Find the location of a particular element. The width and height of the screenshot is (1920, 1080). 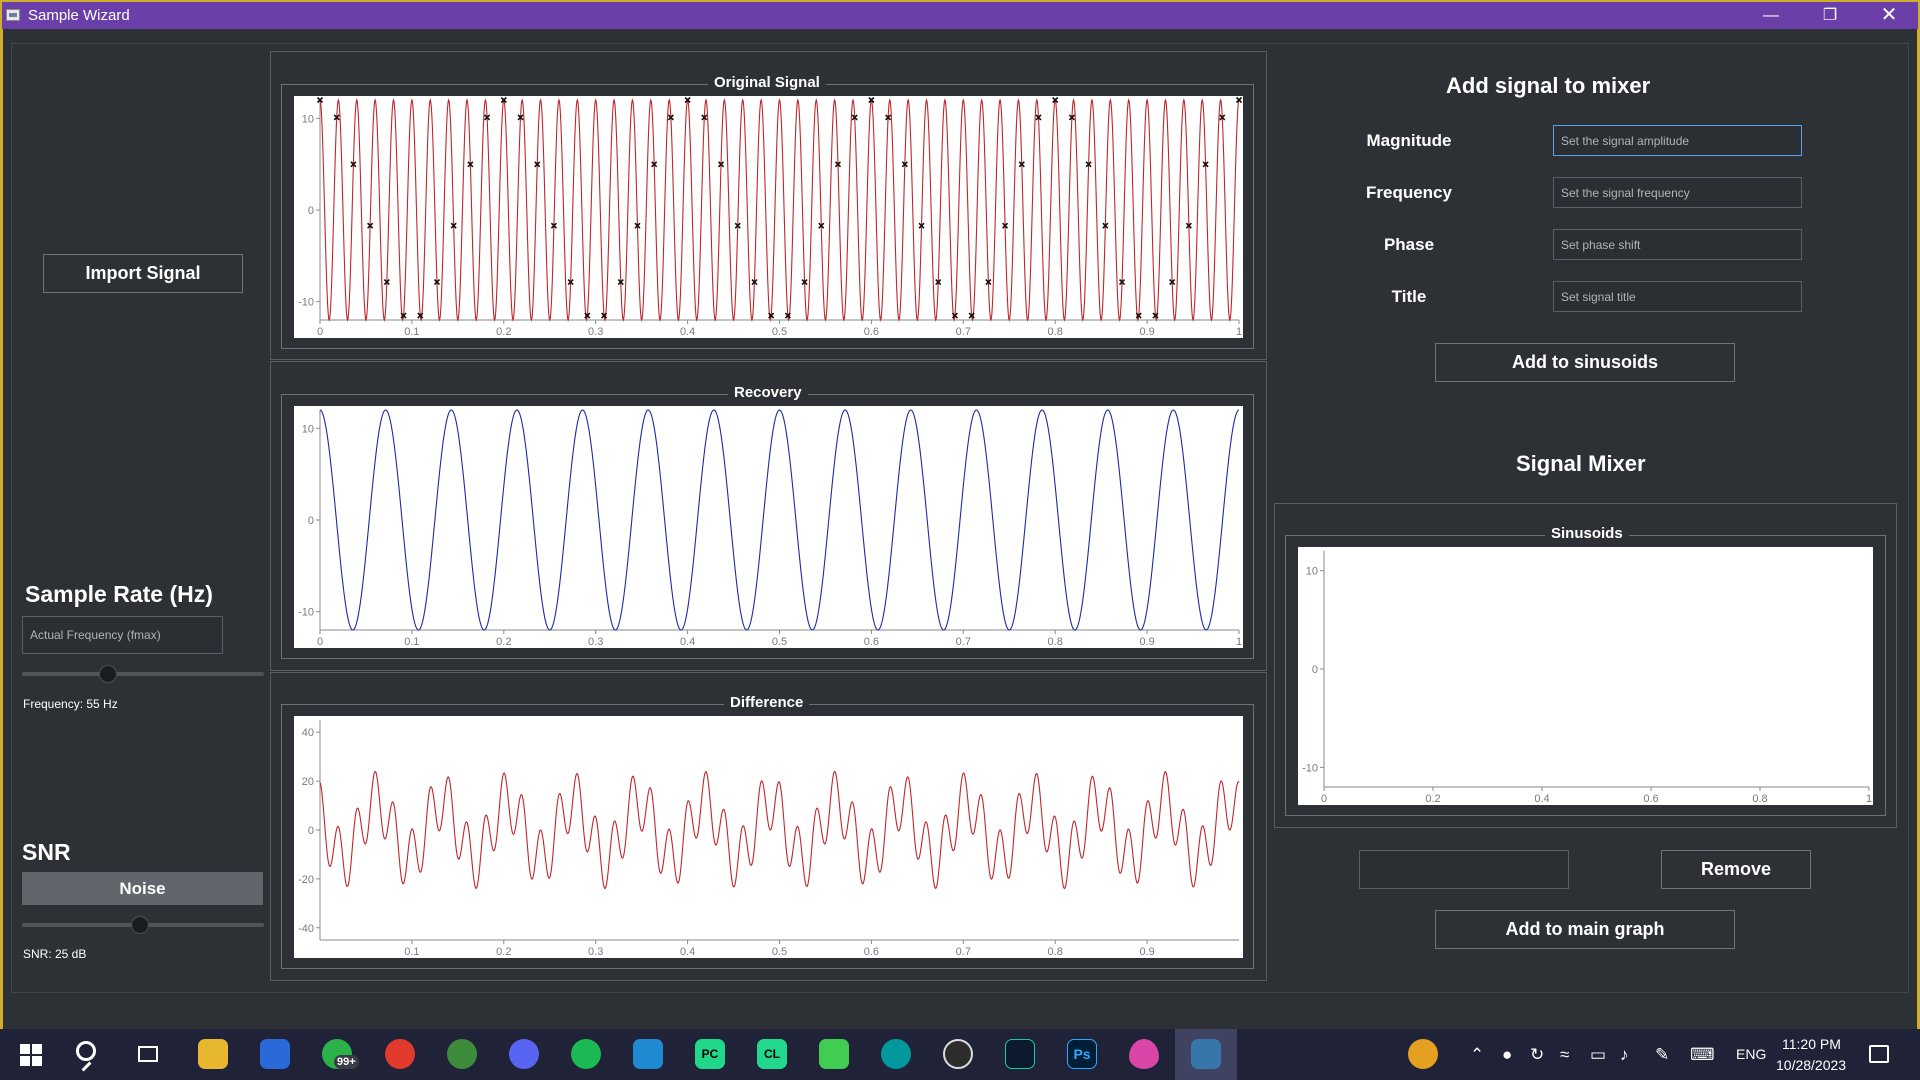

title-label: Title is located at coordinates (1409, 296).